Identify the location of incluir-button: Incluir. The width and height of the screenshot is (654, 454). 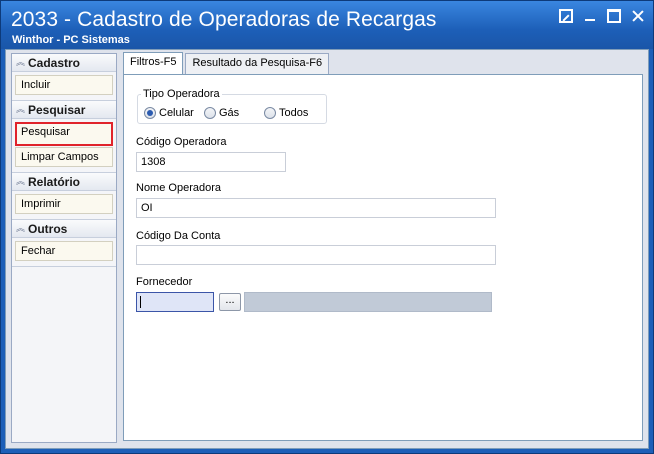
(64, 85).